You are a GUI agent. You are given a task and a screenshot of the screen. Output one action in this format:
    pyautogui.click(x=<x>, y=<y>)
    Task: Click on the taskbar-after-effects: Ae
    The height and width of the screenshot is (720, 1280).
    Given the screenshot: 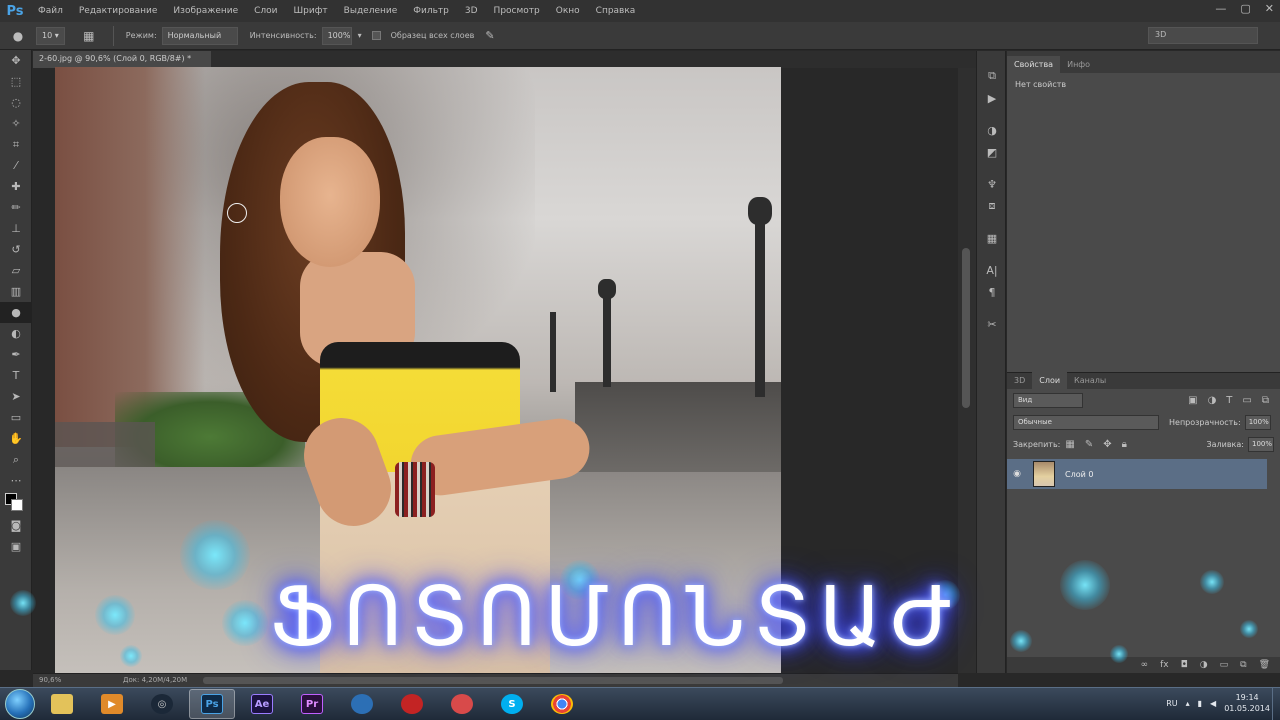 What is the action you would take?
    pyautogui.click(x=262, y=704)
    